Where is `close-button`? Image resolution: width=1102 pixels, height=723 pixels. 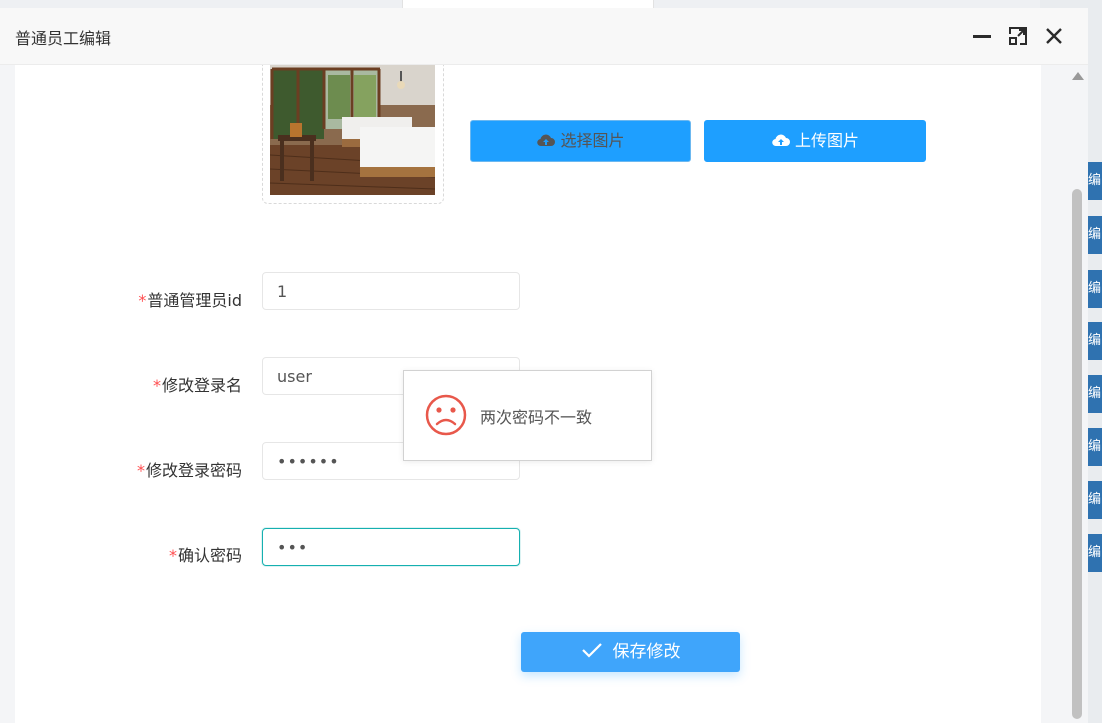
close-button is located at coordinates (1054, 36).